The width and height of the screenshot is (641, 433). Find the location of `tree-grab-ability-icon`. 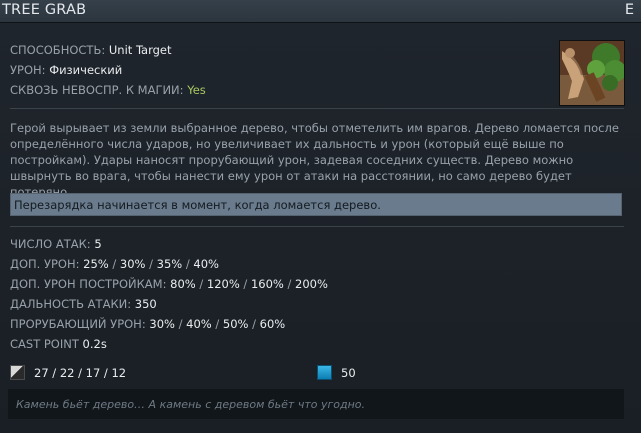

tree-grab-ability-icon is located at coordinates (592, 73).